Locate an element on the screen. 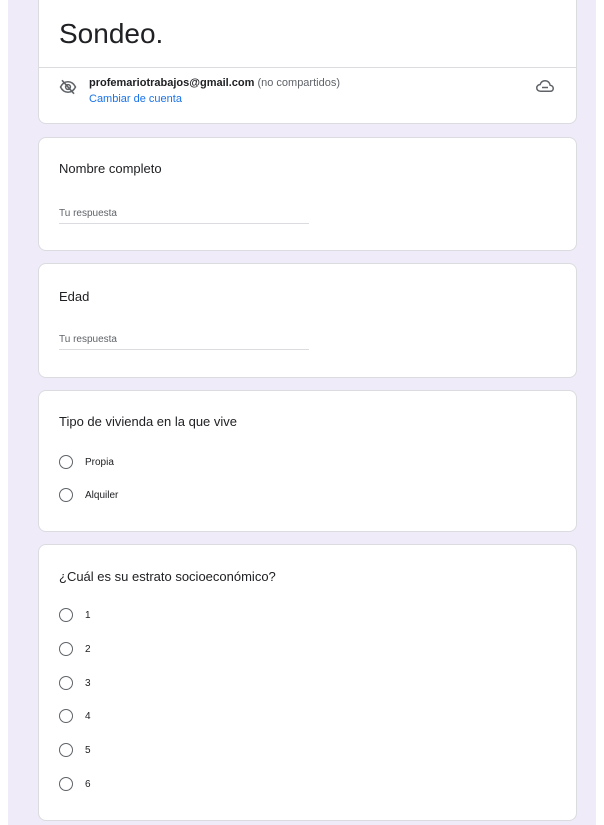  radio-option-3: 3 is located at coordinates (75, 683).